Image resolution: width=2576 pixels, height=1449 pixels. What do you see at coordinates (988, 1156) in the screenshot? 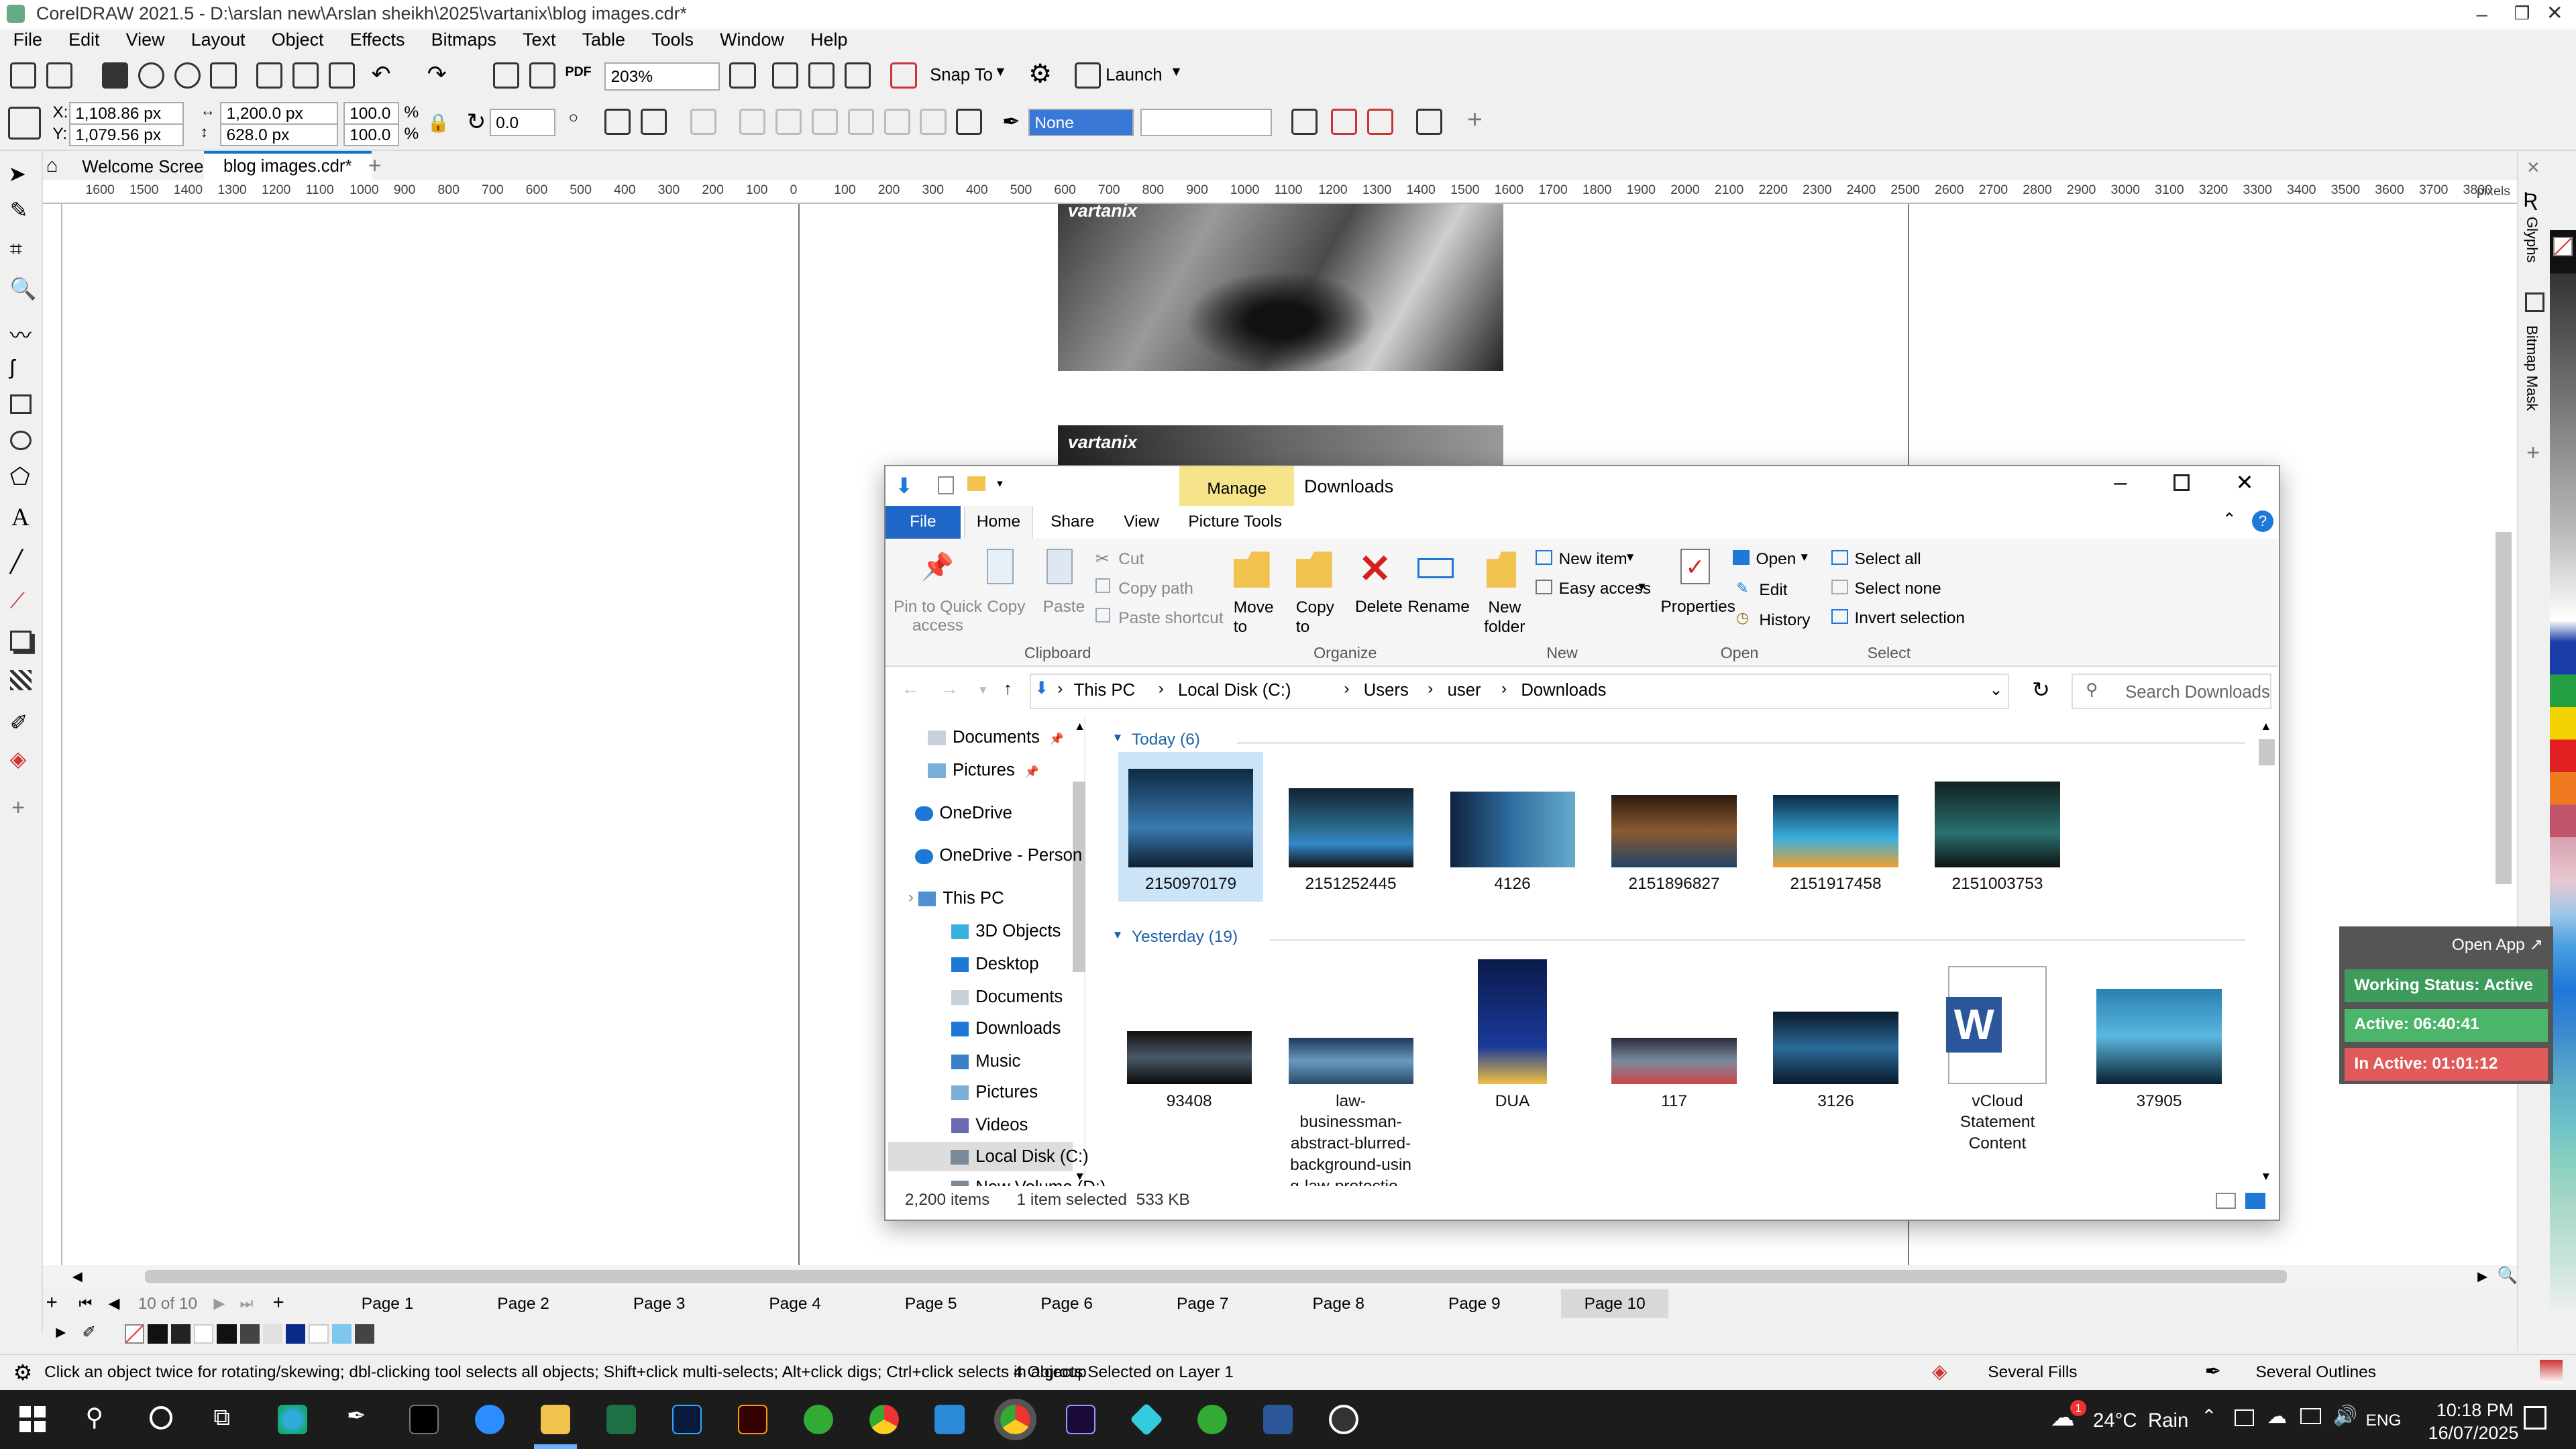
I see `nav-item: Local Disk (C:)` at bounding box center [988, 1156].